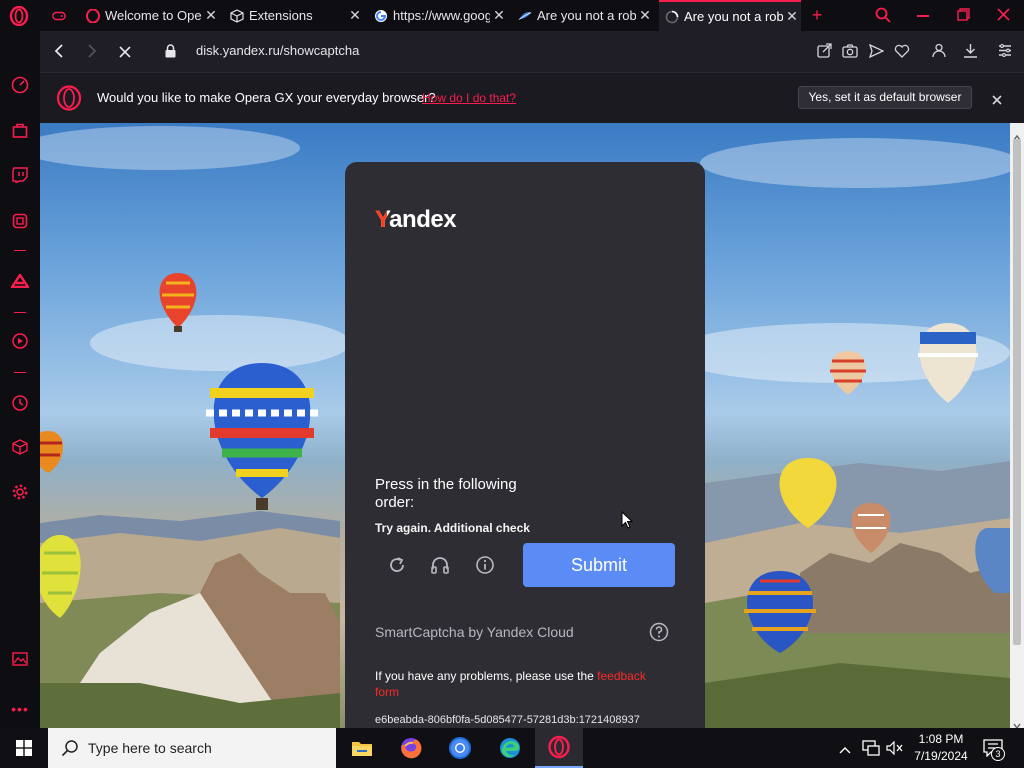 The image size is (1024, 768). Describe the element at coordinates (532, 51) in the screenshot. I see `address-bar: disk.yandex.ru/showcaptcha` at that location.